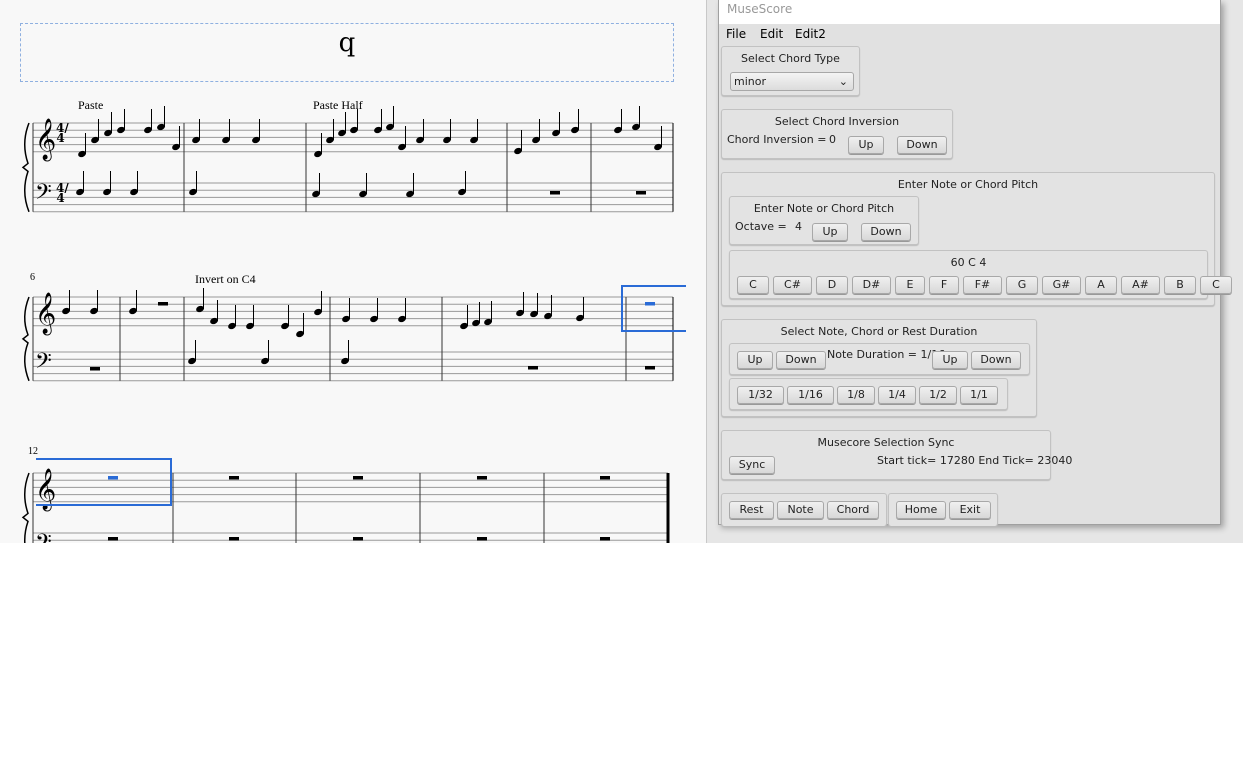 The width and height of the screenshot is (1243, 759). What do you see at coordinates (736, 34) in the screenshot?
I see `menu-file: File` at bounding box center [736, 34].